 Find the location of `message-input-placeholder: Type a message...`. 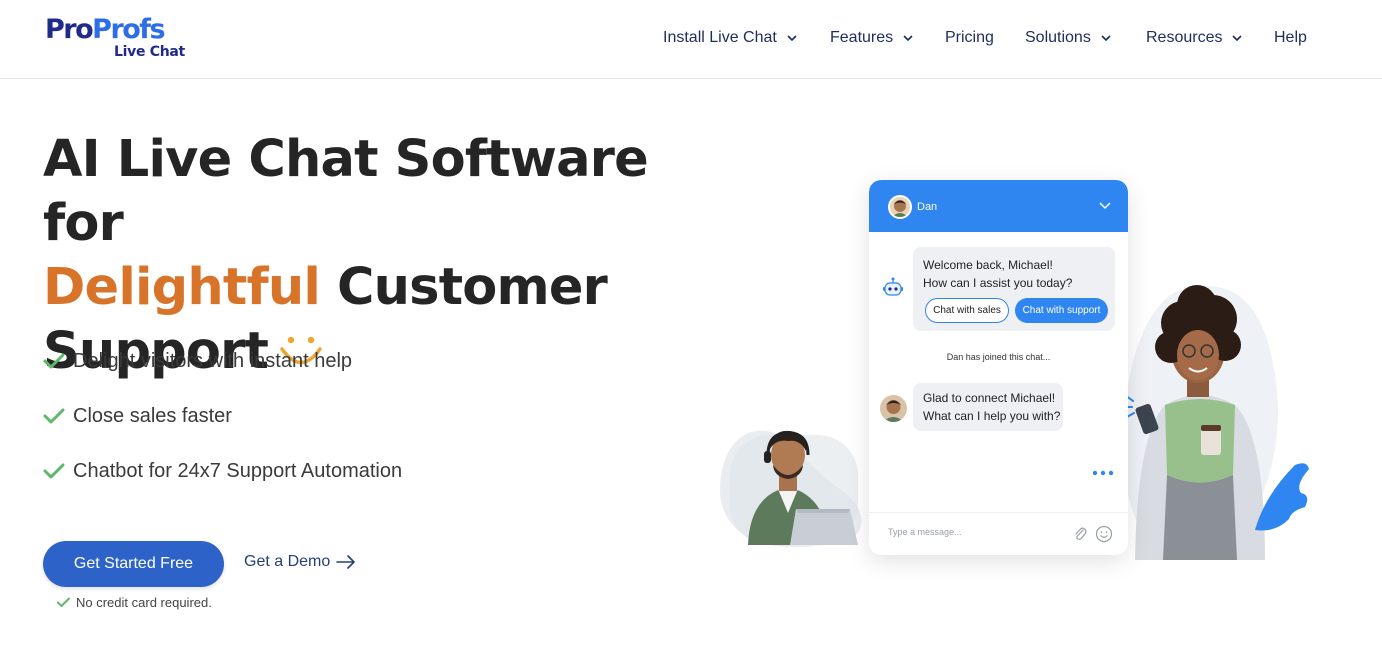

message-input-placeholder: Type a message... is located at coordinates (925, 532).